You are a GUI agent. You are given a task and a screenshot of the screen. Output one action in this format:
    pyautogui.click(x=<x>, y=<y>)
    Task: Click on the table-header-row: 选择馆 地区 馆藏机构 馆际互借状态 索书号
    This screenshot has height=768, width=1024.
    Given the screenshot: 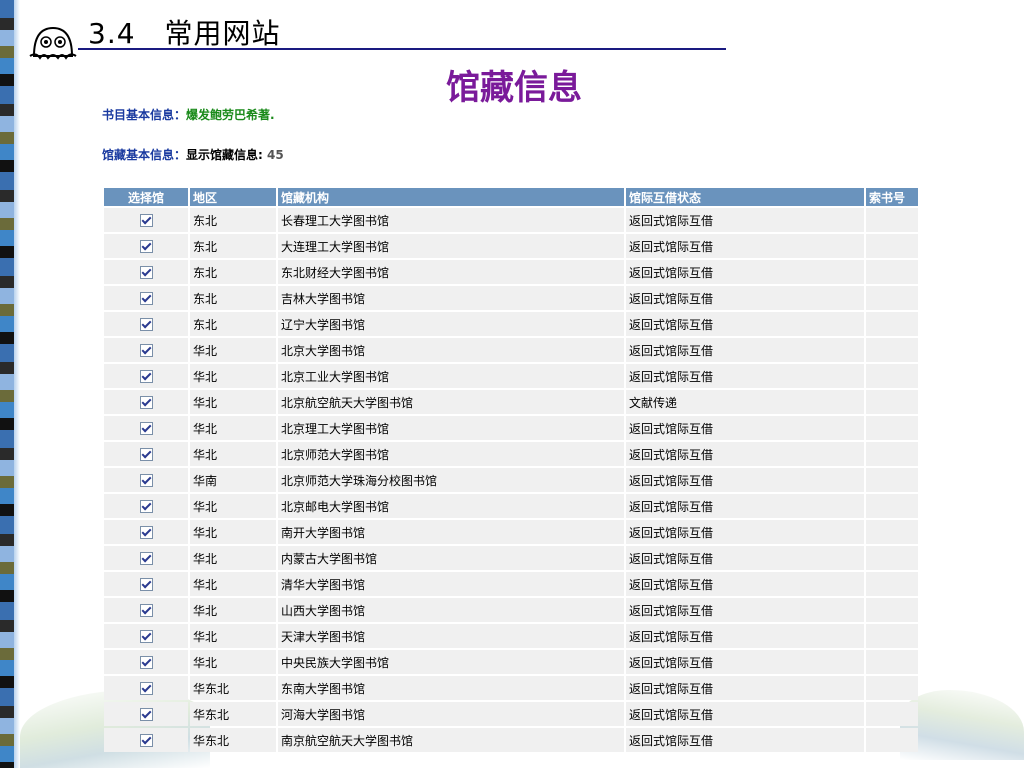 What is the action you would take?
    pyautogui.click(x=511, y=197)
    